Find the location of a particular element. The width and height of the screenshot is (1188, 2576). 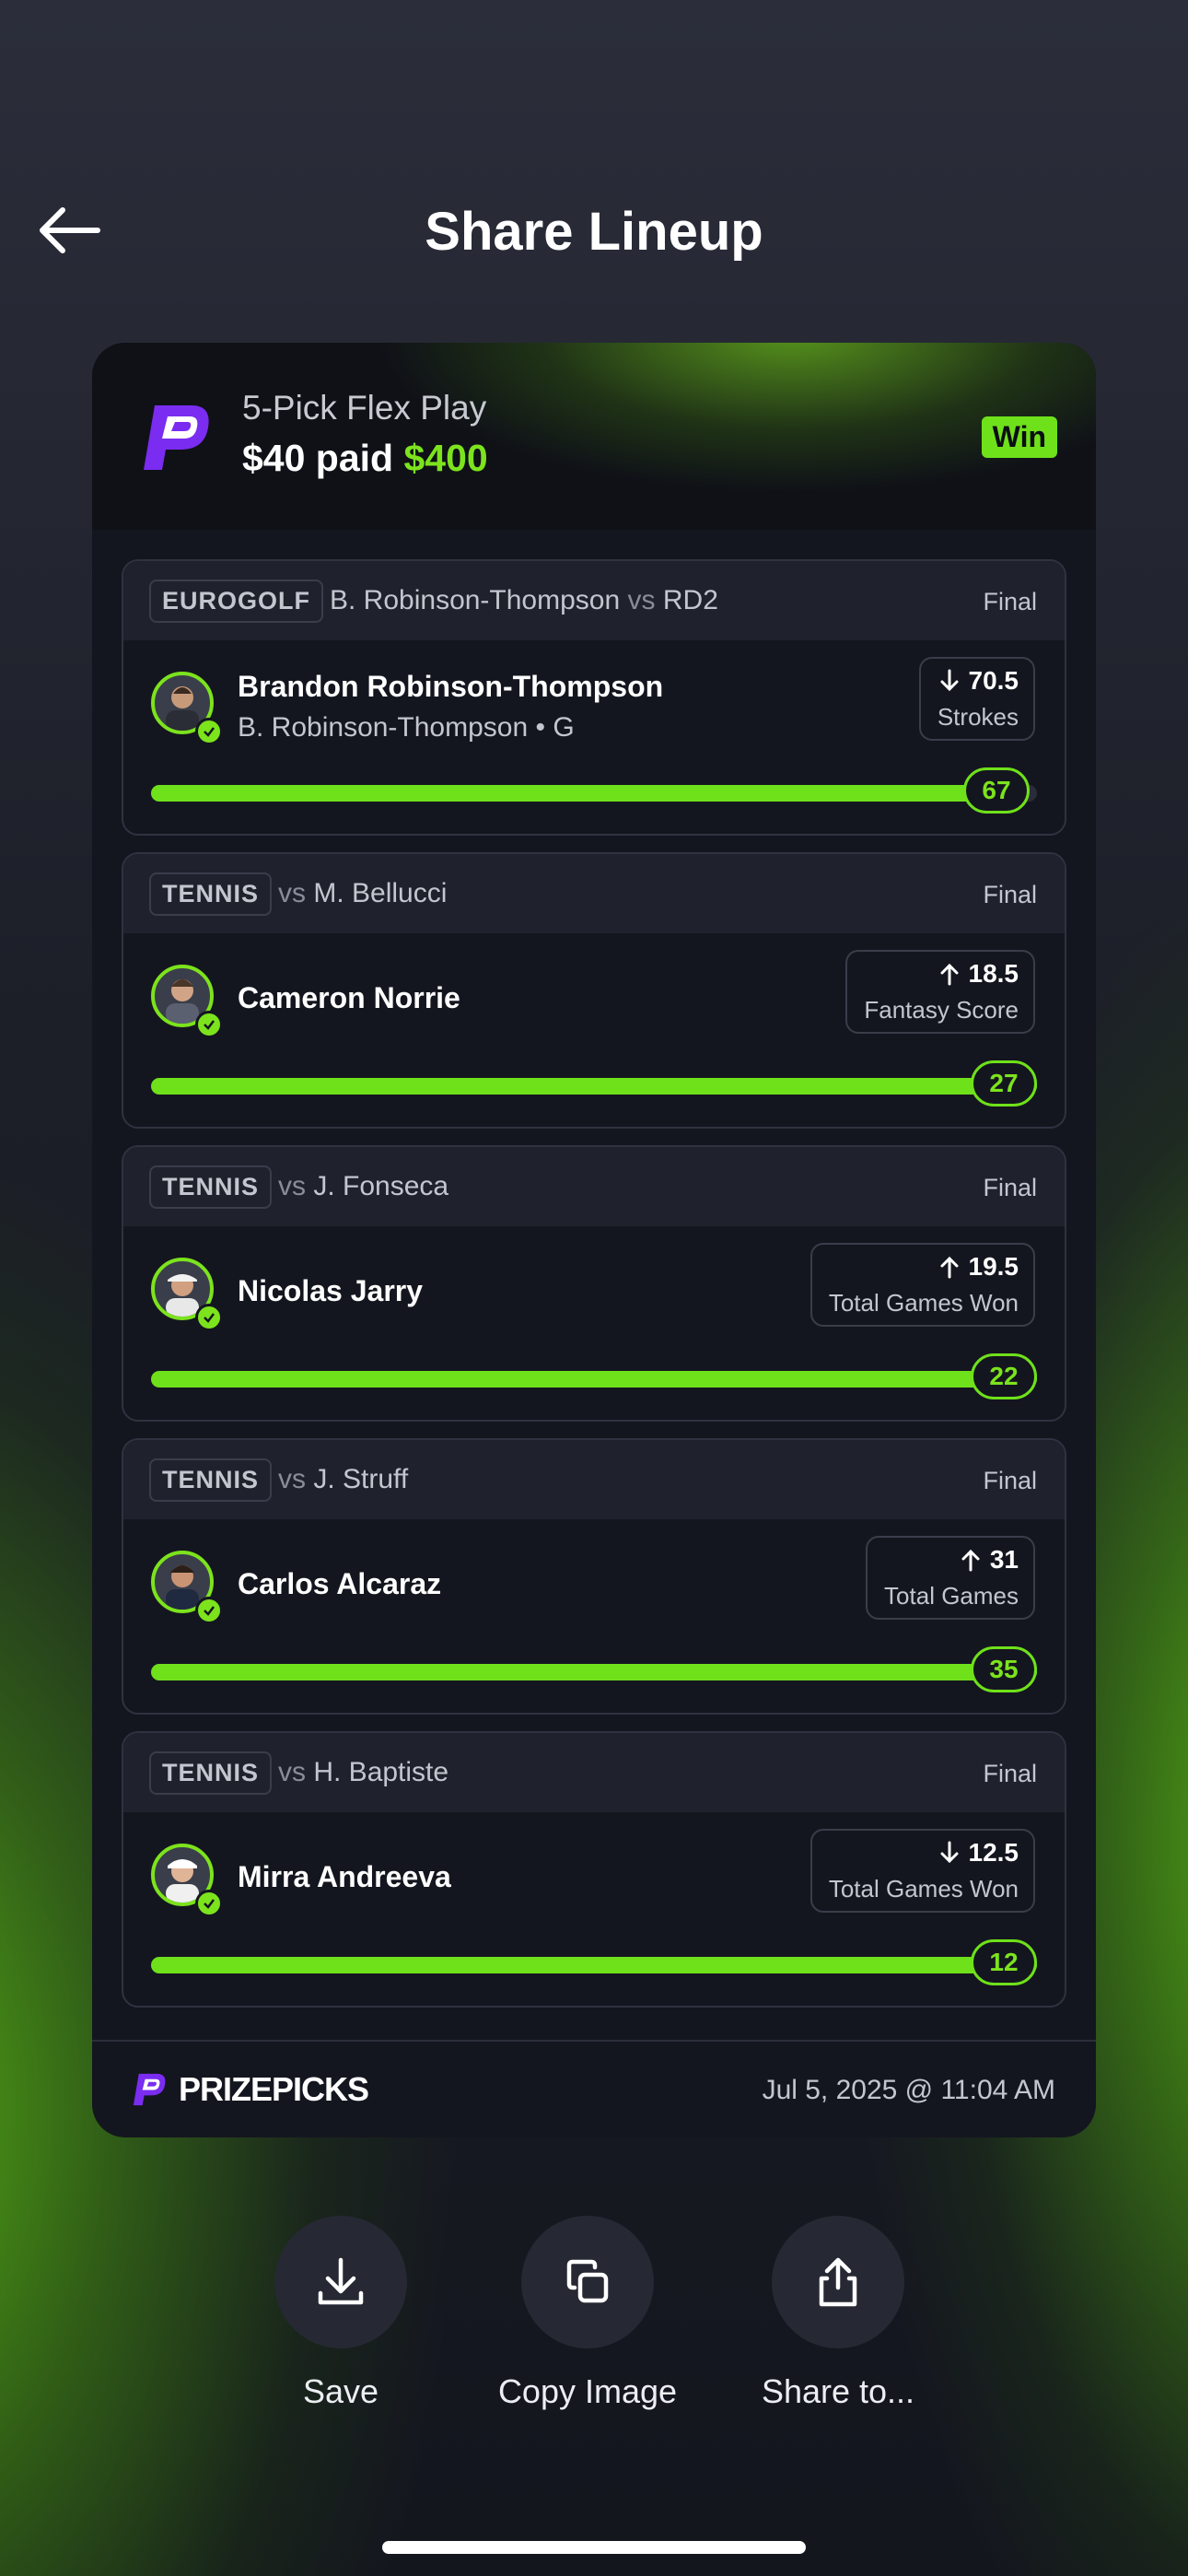

projection-box: 31 Total Games is located at coordinates (951, 1578).